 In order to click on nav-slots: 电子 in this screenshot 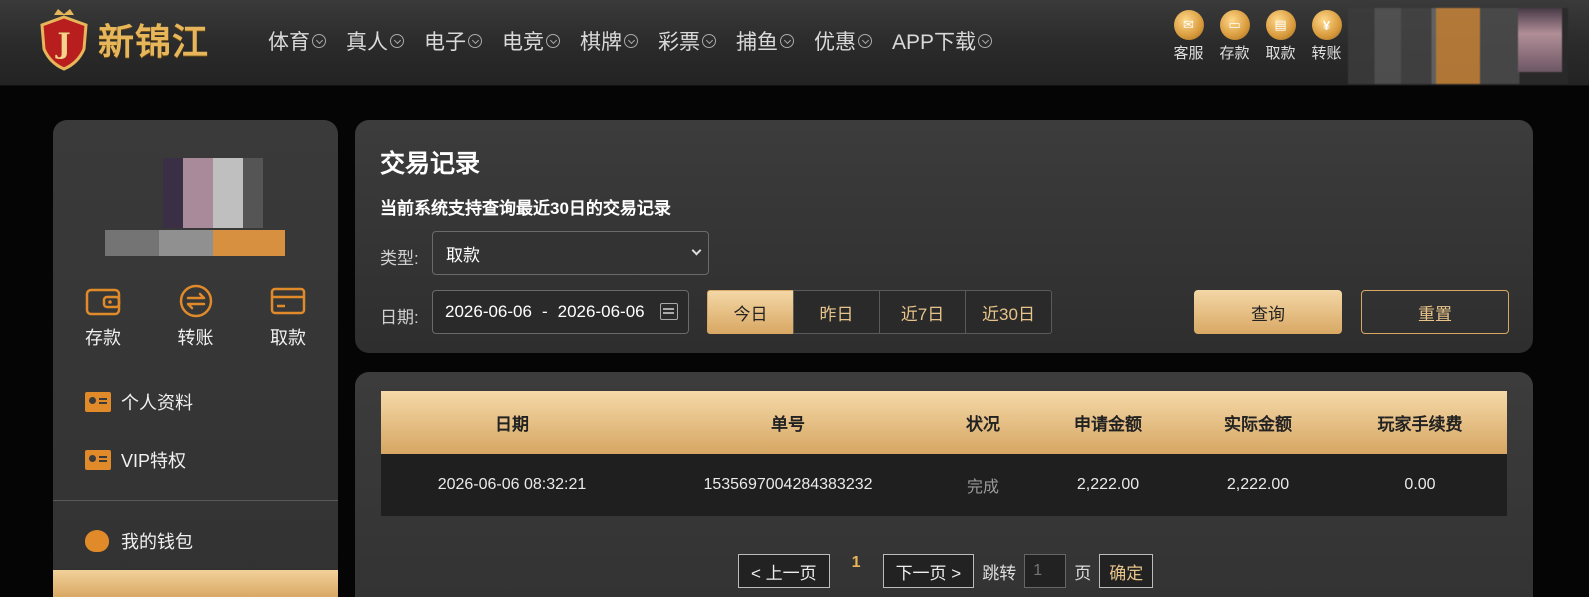, I will do `click(453, 41)`.